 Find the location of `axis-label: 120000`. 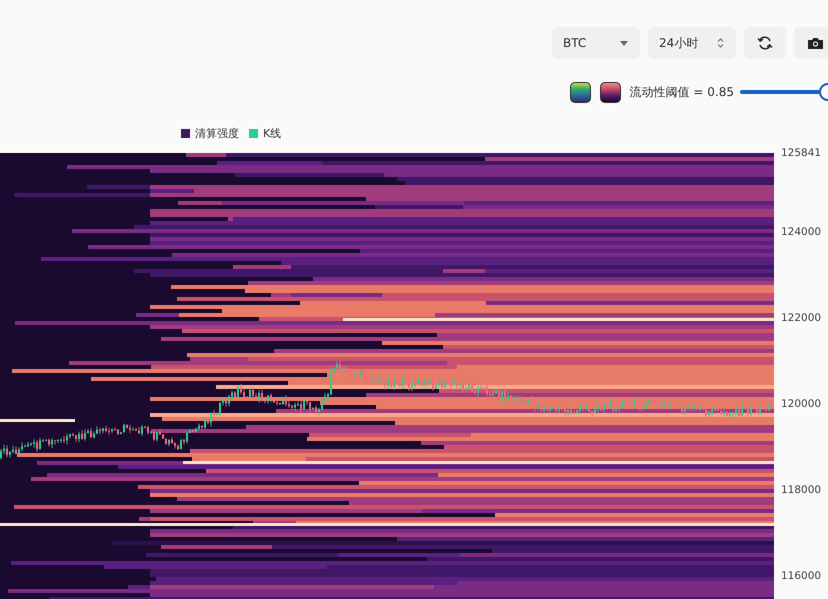

axis-label: 120000 is located at coordinates (801, 404).